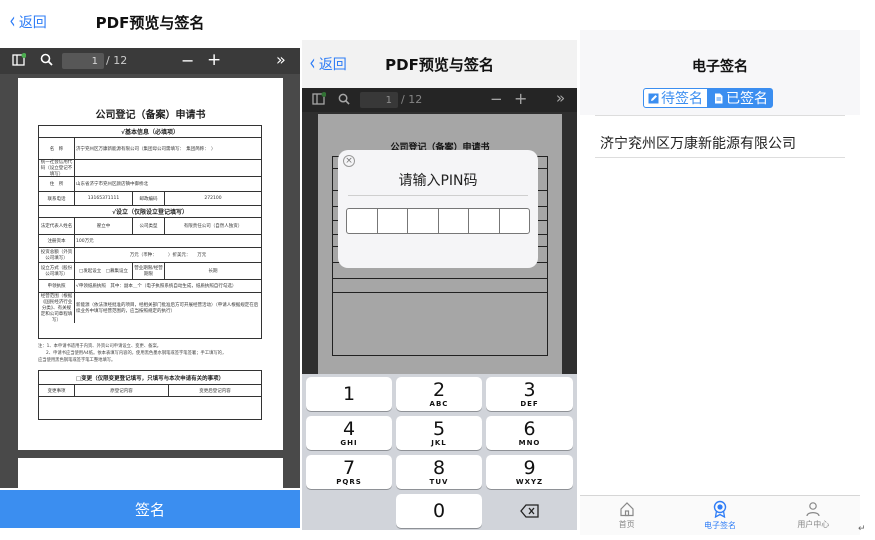 This screenshot has height=540, width=875. I want to click on tab-pending-label: 待签名, so click(682, 99).